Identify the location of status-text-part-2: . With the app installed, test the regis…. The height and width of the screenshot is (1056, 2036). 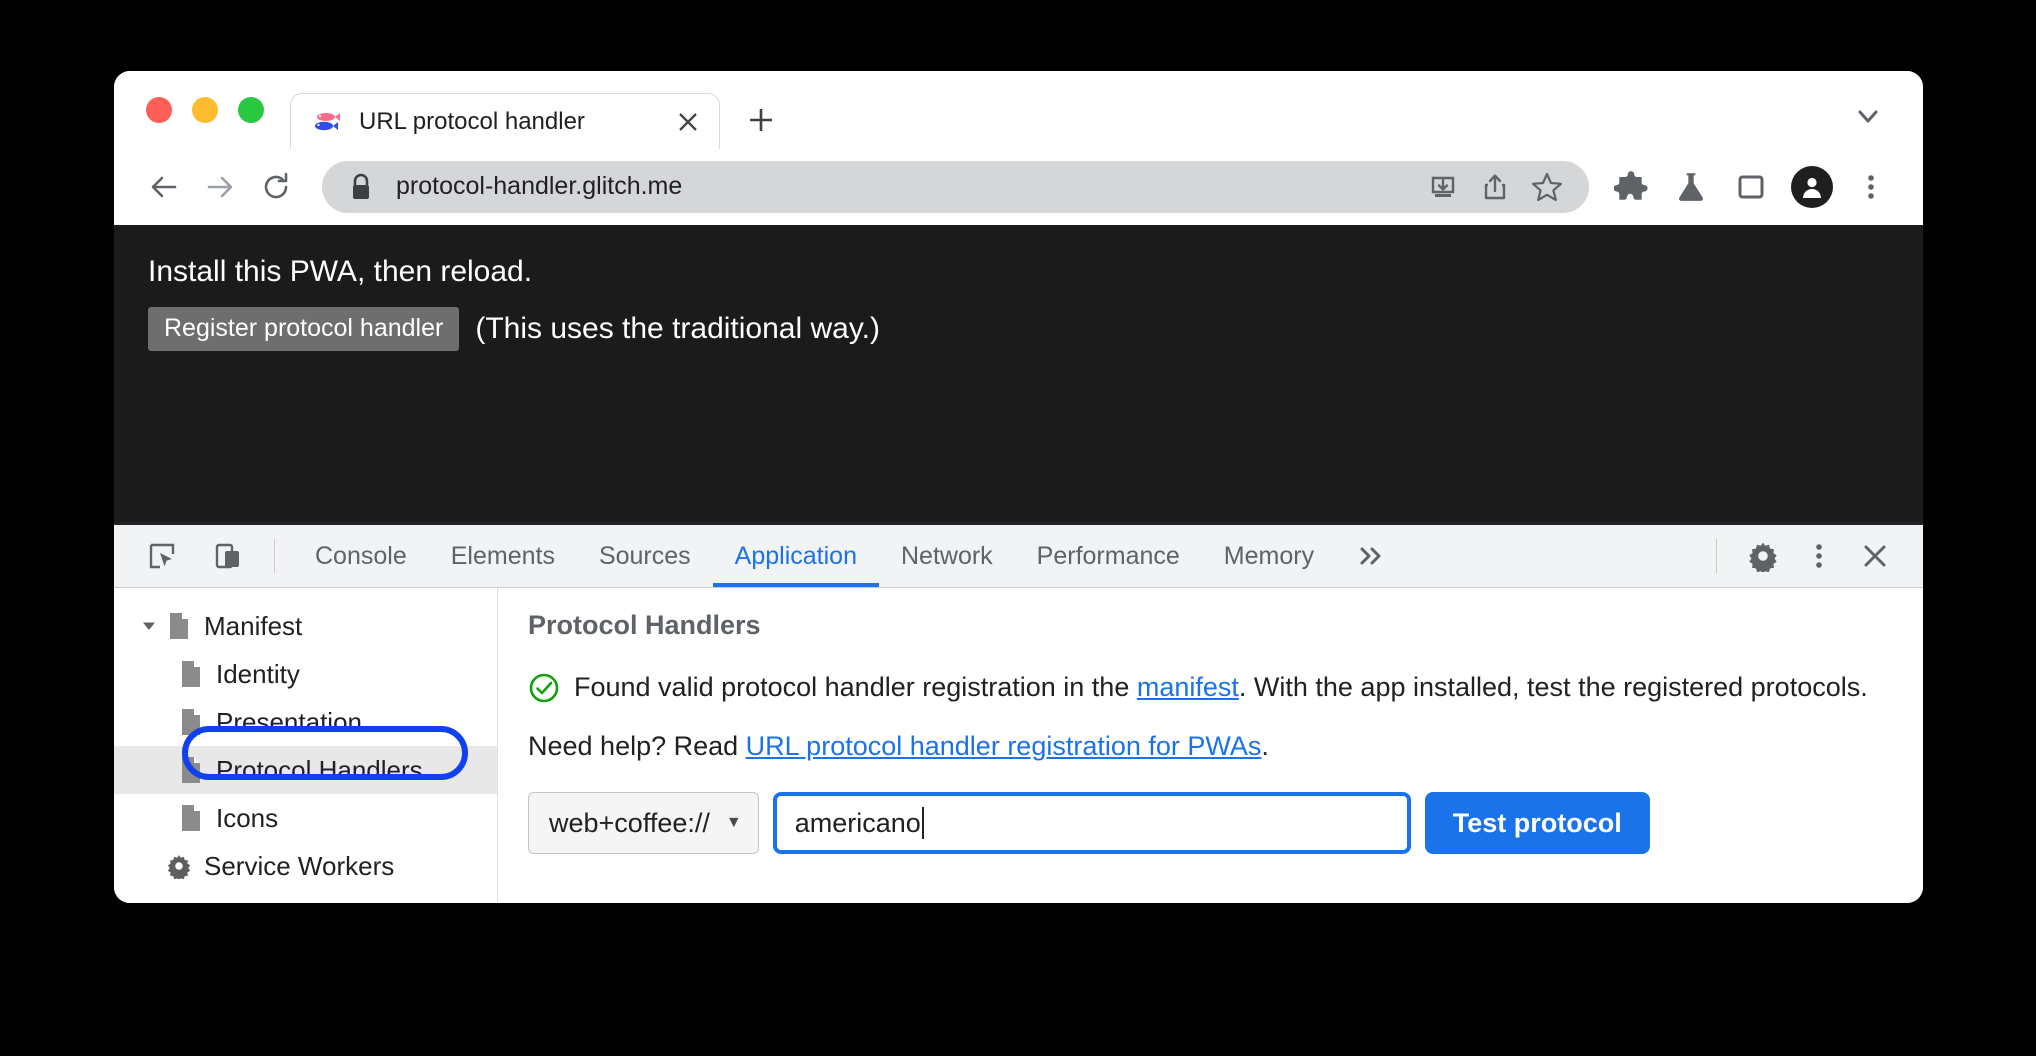
(1553, 687).